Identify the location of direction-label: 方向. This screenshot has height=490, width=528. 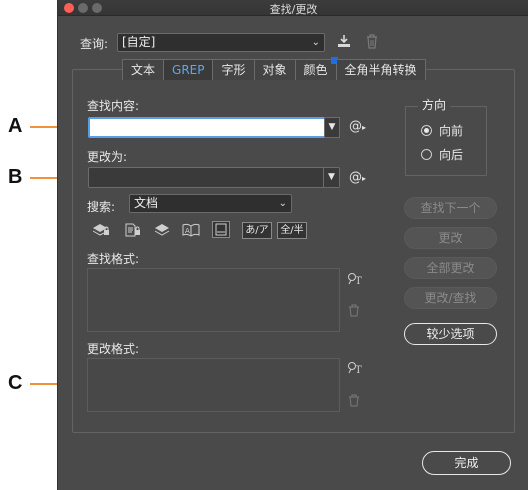
(434, 104).